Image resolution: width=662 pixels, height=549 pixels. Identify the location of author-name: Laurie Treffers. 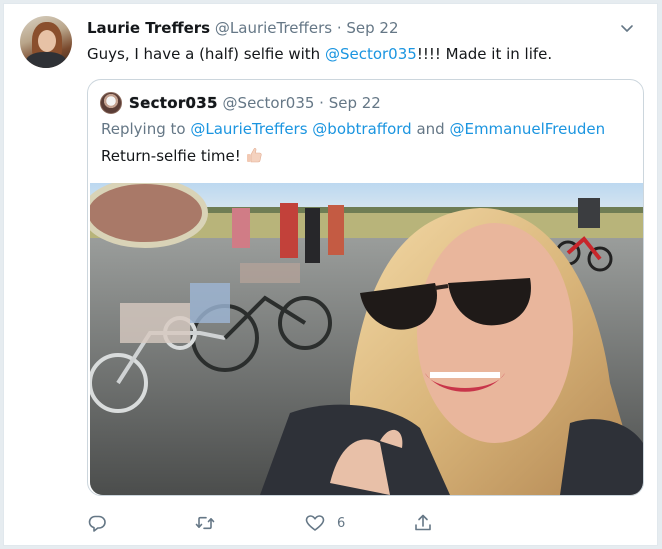
(148, 28).